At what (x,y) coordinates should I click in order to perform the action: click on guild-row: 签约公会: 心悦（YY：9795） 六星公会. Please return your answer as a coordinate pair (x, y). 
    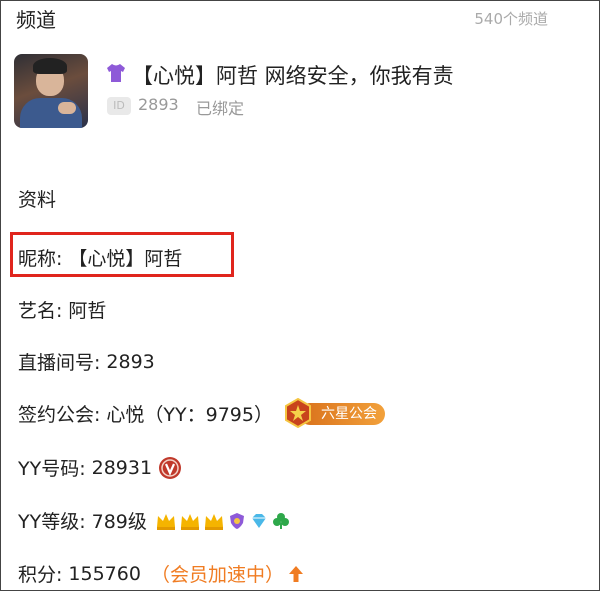
    Looking at the image, I should click on (202, 413).